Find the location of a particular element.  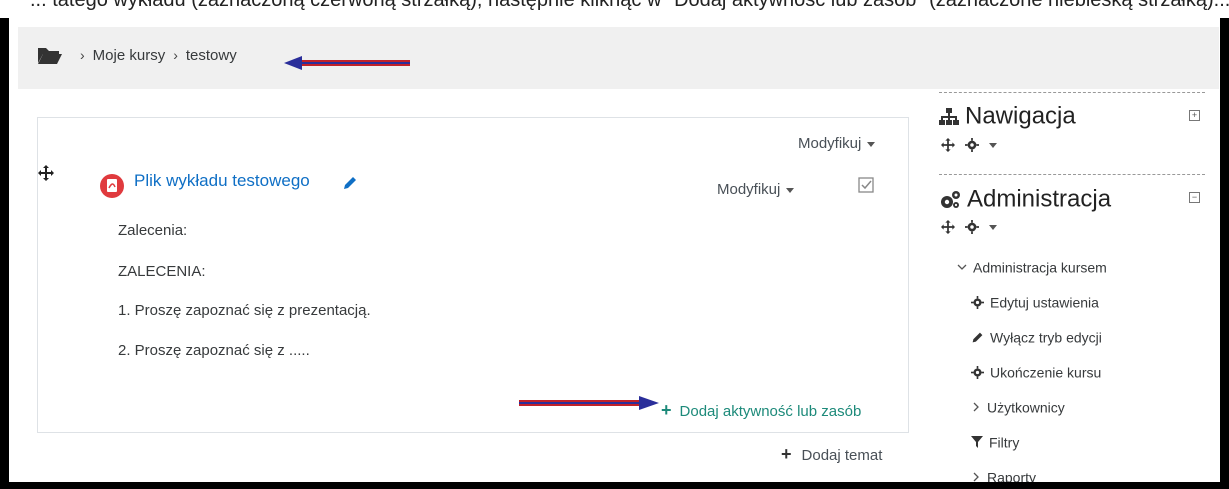

admin-item-course-administration: Administracja kursem is located at coordinates (1032, 266).